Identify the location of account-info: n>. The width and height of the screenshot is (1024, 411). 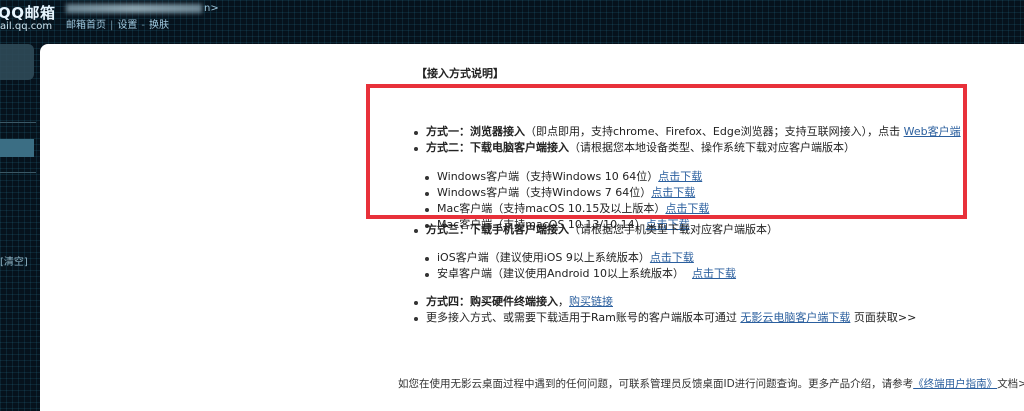
(142, 8).